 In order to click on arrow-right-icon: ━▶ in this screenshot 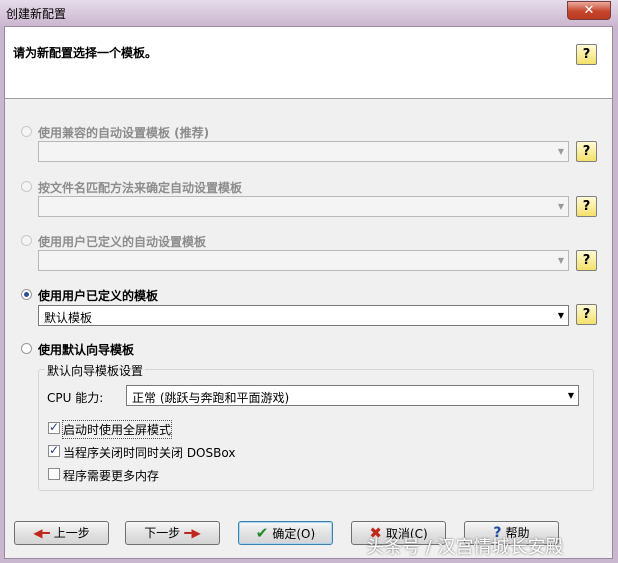, I will do `click(192, 533)`.